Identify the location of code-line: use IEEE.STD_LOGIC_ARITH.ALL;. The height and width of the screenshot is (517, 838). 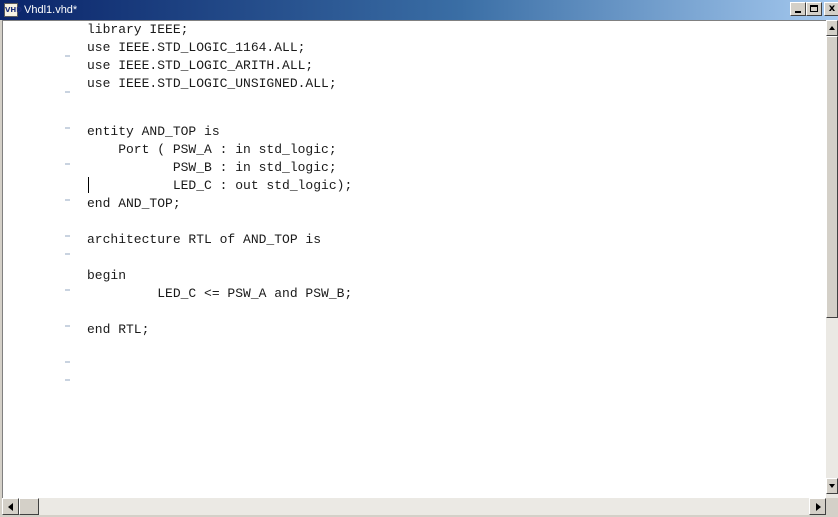
(200, 66).